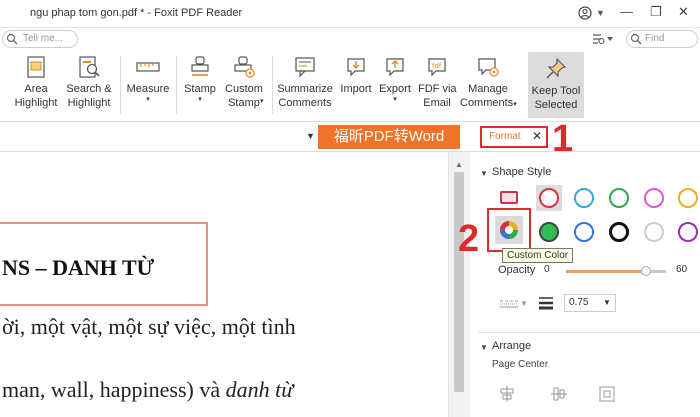  Describe the element at coordinates (200, 66) in the screenshot. I see `stamp-icon` at that location.